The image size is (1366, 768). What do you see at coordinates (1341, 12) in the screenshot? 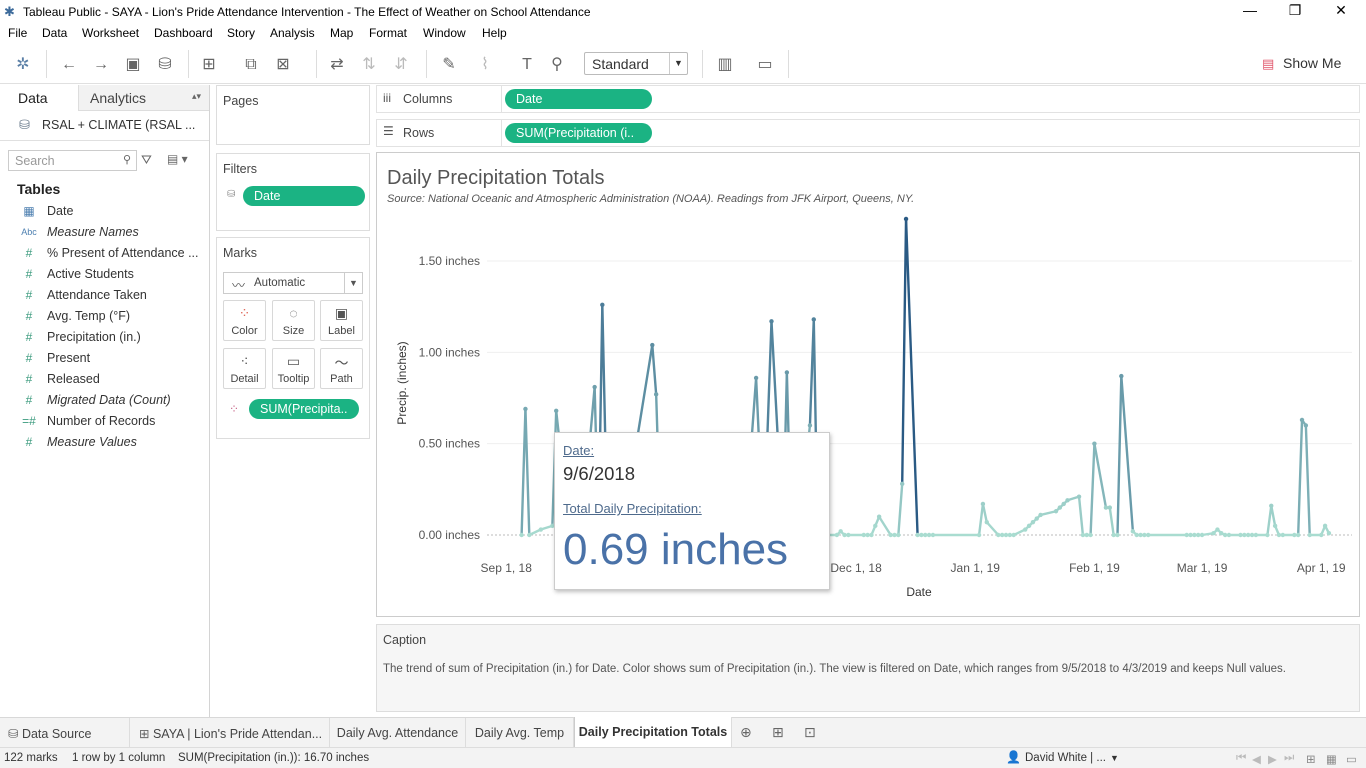
I see `close-button: ✕` at bounding box center [1341, 12].